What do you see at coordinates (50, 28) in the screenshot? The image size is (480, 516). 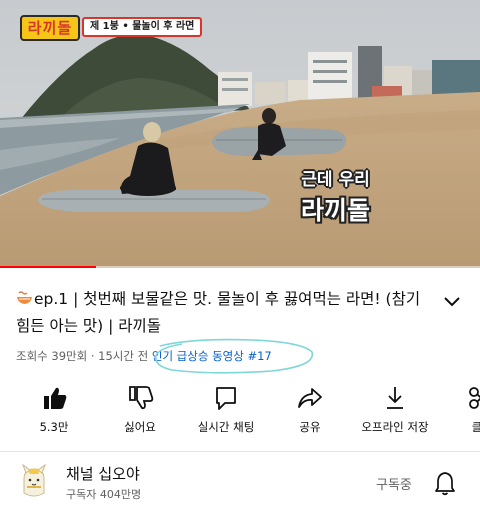 I see `show-logo: 라끼돌` at bounding box center [50, 28].